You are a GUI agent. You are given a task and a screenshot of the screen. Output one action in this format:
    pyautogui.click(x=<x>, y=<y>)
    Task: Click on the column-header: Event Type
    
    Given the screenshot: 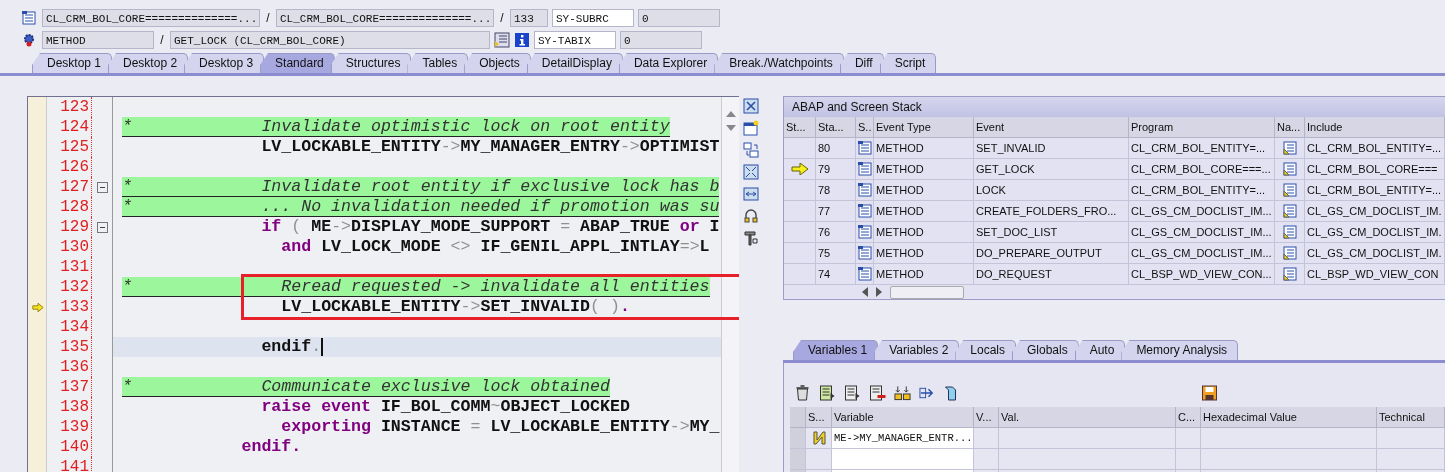 What is the action you would take?
    pyautogui.click(x=924, y=127)
    